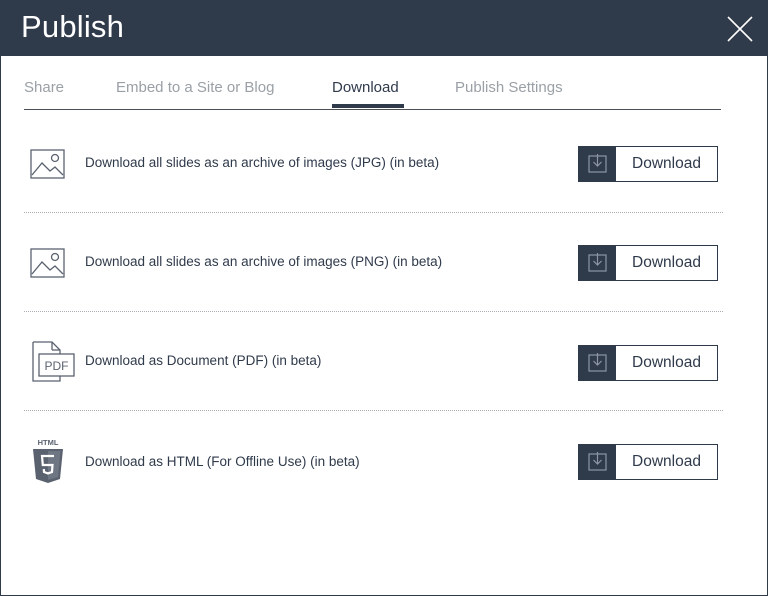 This screenshot has height=596, width=768. Describe the element at coordinates (384, 28) in the screenshot. I see `dialog-header: Publish` at that location.